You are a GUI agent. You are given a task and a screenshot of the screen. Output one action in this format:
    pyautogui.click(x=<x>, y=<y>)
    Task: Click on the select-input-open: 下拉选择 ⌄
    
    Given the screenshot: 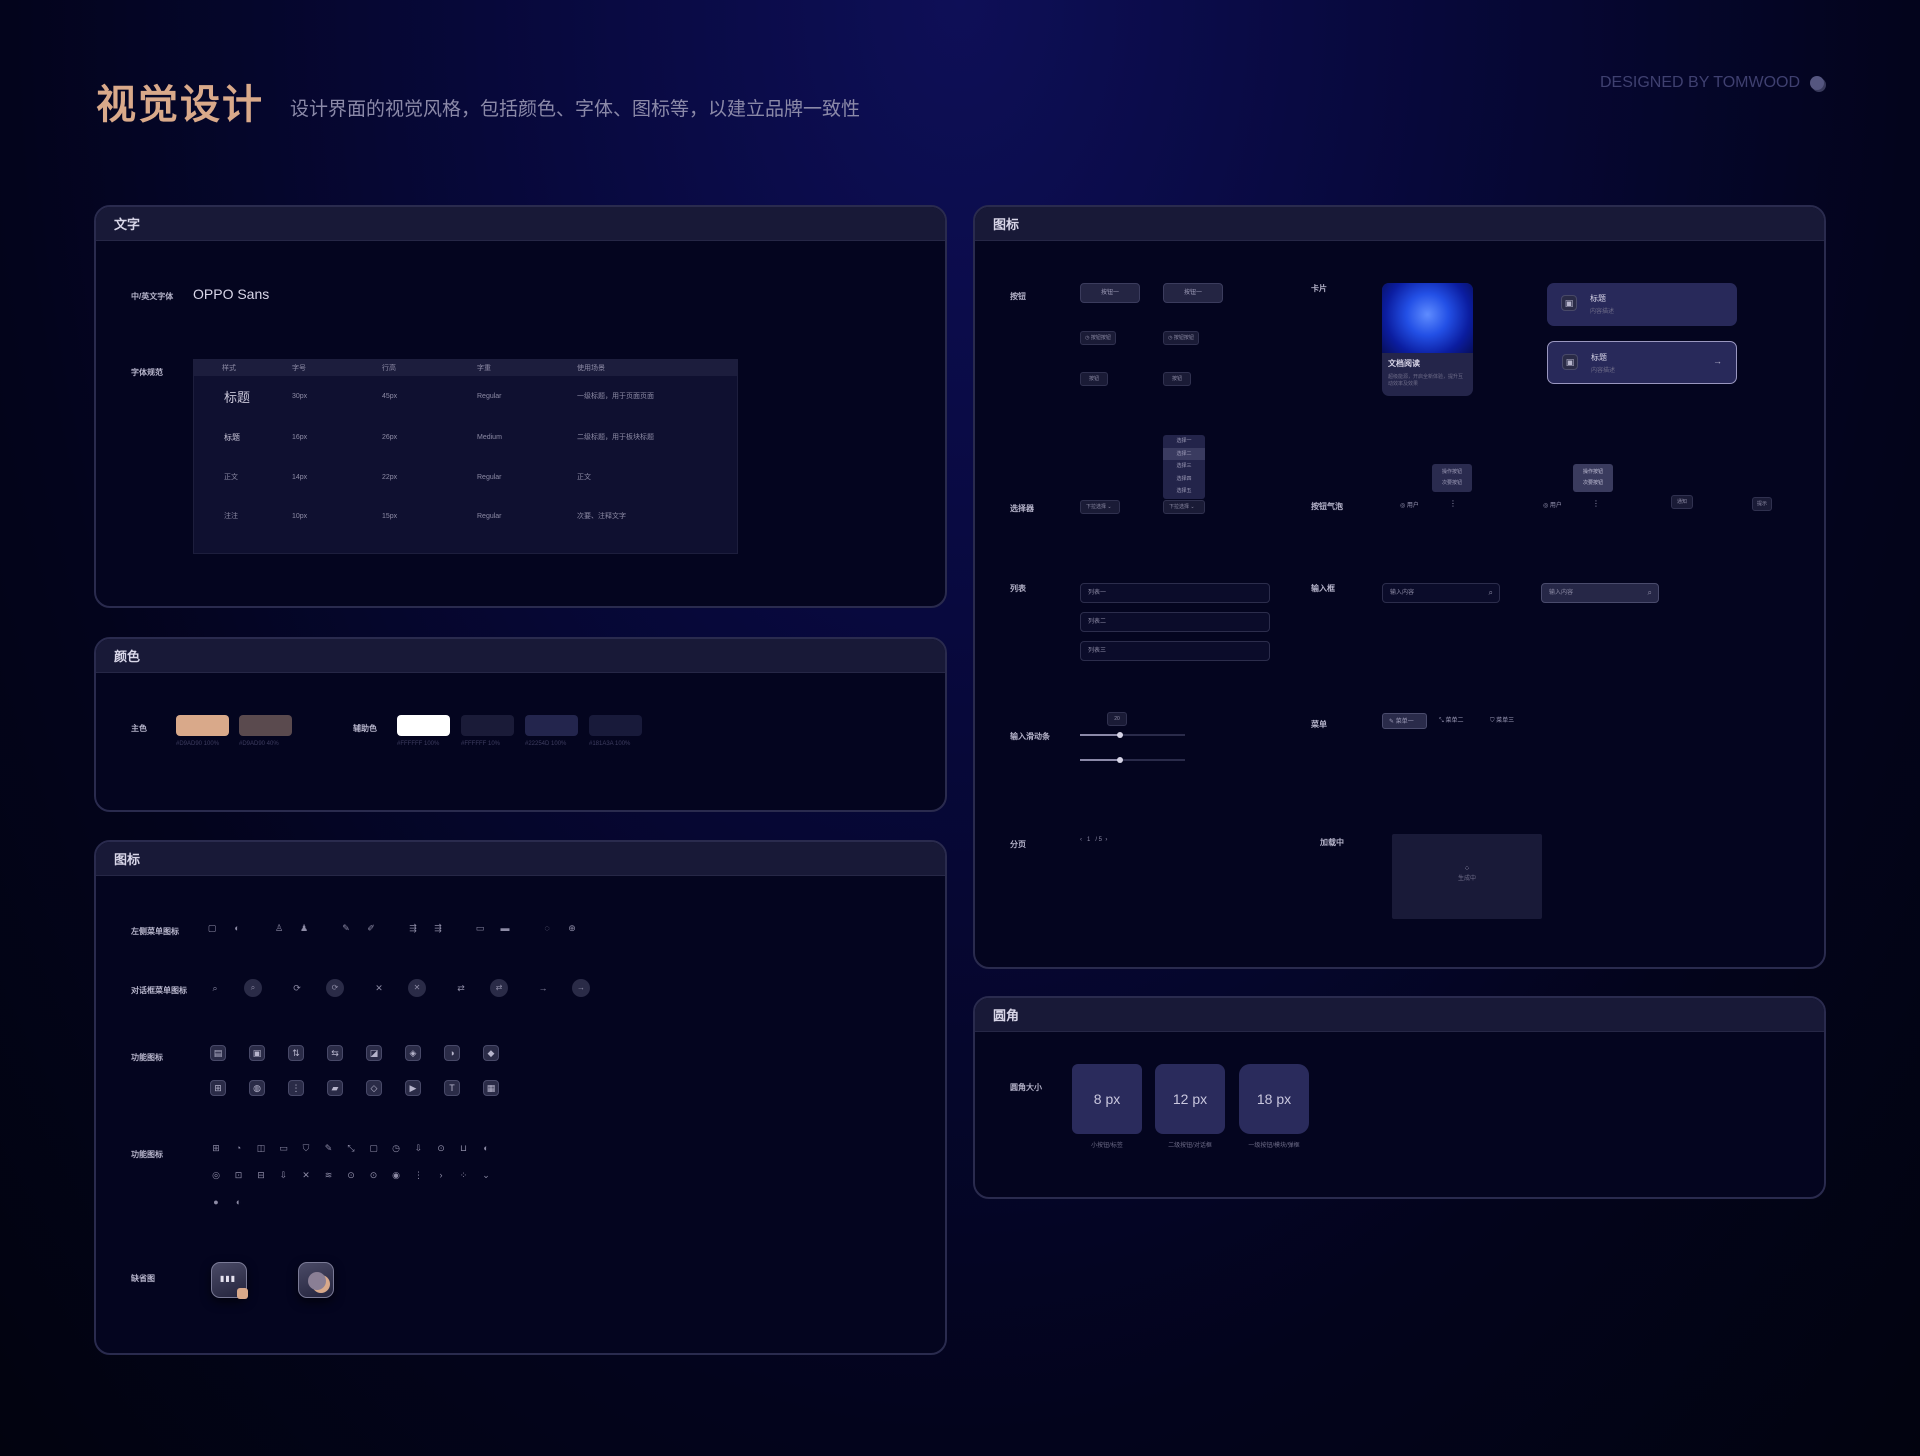 What is the action you would take?
    pyautogui.click(x=1184, y=507)
    